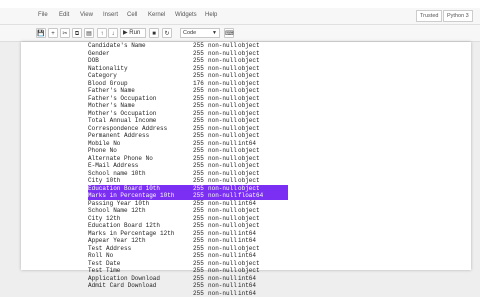  I want to click on output-row: Phone No255non-nullobject, so click(238, 151).